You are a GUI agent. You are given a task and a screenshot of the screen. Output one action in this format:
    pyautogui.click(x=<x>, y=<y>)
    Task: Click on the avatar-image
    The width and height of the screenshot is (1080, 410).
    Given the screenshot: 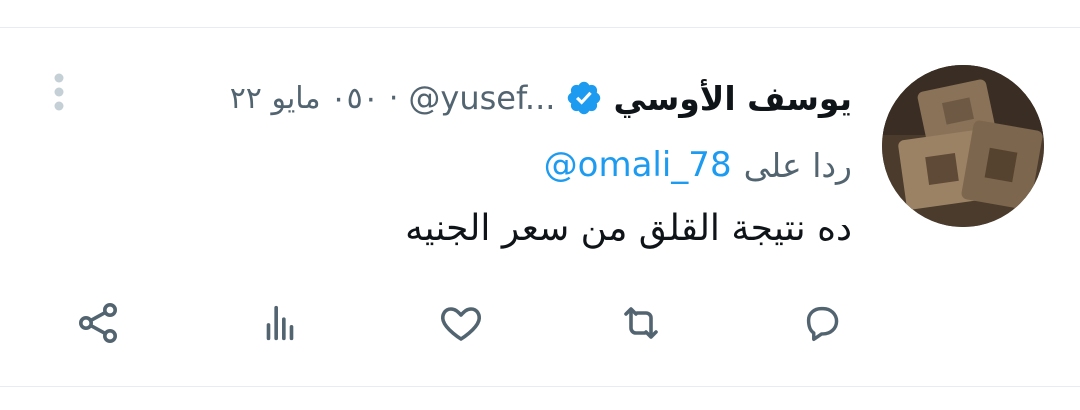 What is the action you would take?
    pyautogui.click(x=963, y=146)
    